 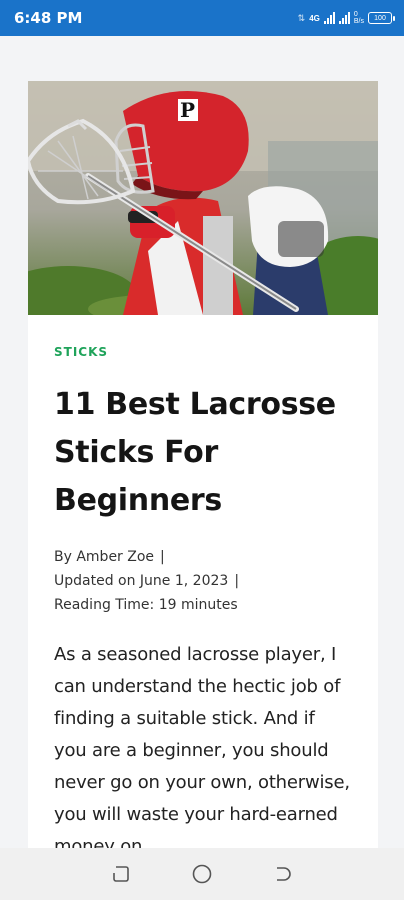 I want to click on navigation-bar, so click(x=202, y=874).